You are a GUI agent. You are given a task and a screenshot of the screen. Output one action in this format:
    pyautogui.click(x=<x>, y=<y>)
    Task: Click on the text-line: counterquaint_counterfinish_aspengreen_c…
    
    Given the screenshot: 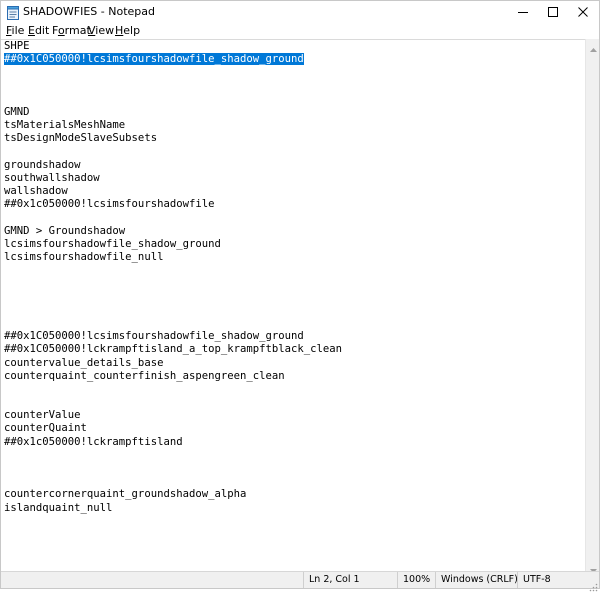 What is the action you would take?
    pyautogui.click(x=173, y=376)
    